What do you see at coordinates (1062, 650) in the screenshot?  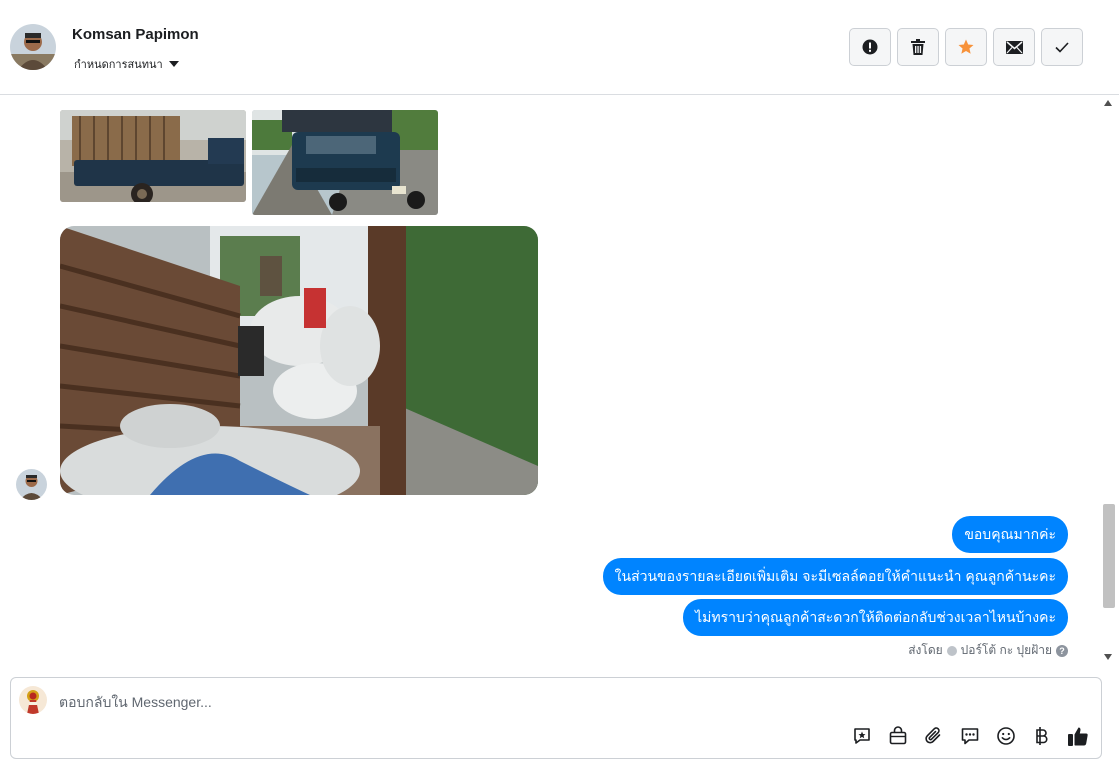 I see `help-icon: ?` at bounding box center [1062, 650].